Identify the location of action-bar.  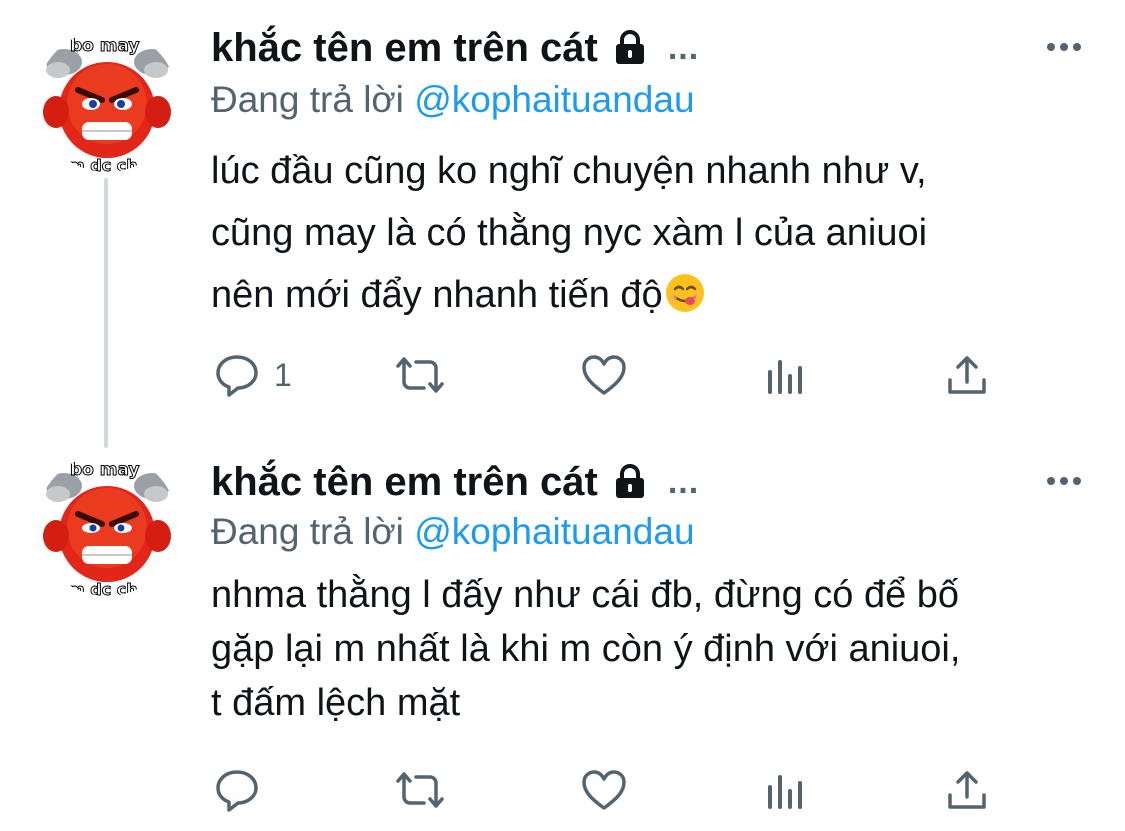
(562, 790).